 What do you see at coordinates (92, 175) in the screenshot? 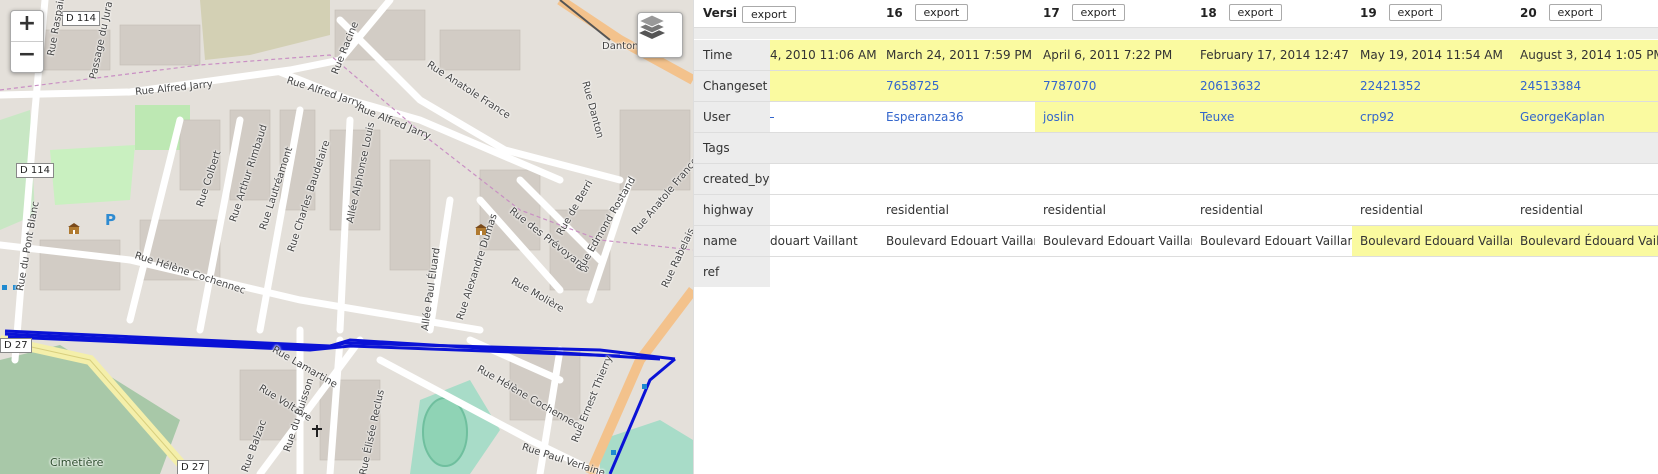
I see `park-area` at bounding box center [92, 175].